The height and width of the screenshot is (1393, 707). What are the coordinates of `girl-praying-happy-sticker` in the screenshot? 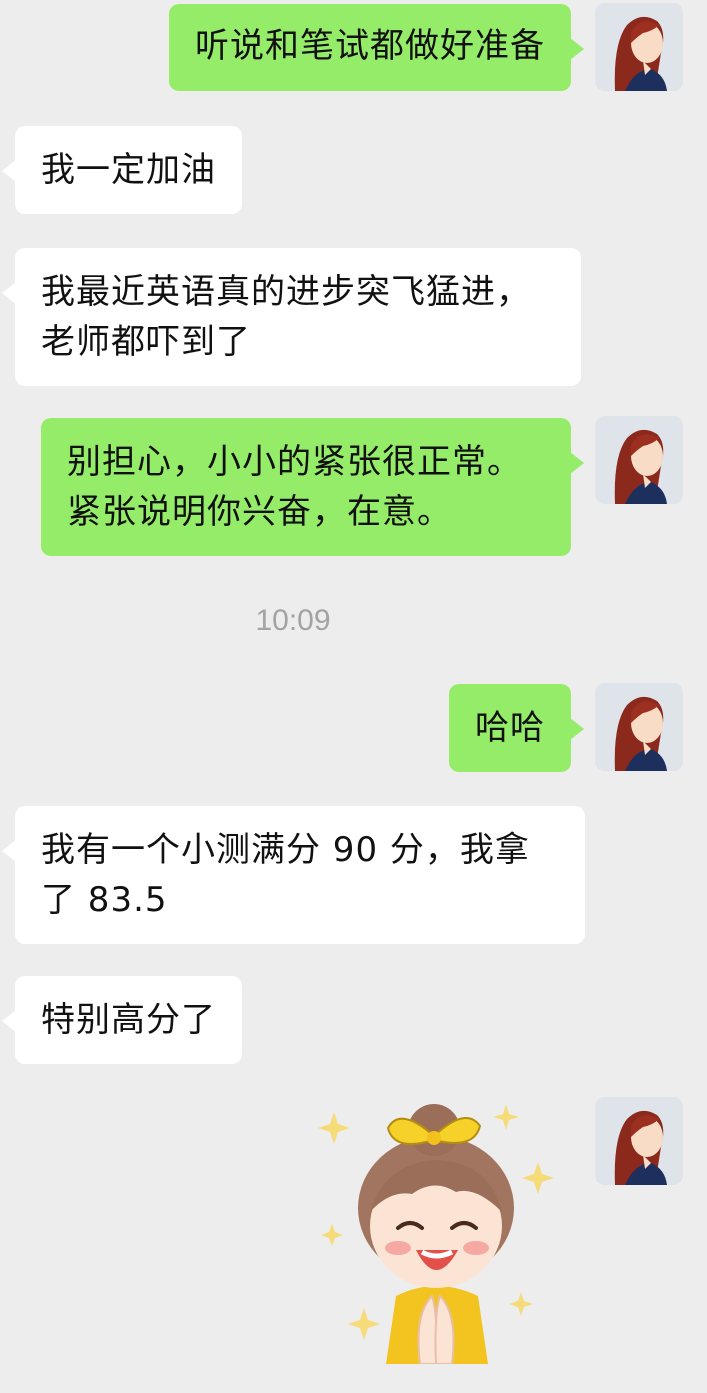 It's located at (436, 1232).